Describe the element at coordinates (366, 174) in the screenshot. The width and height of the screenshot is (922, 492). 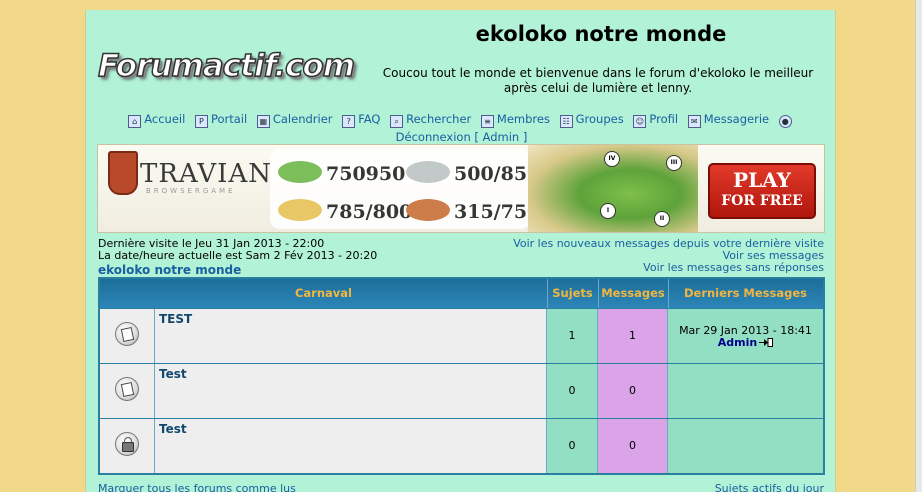
I see `resource-wood: 750950` at that location.